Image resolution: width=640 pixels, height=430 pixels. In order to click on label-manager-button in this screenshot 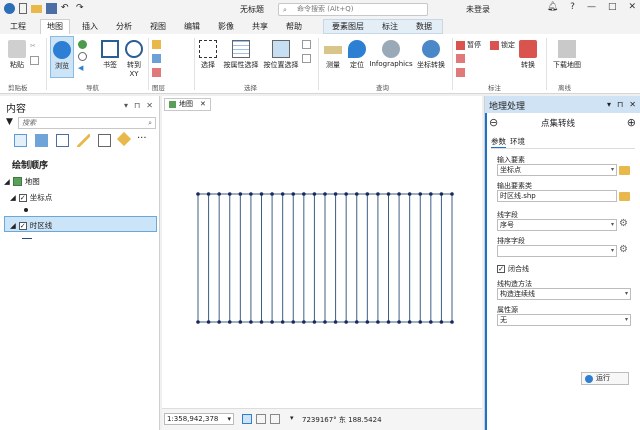, I will do `click(460, 58)`.